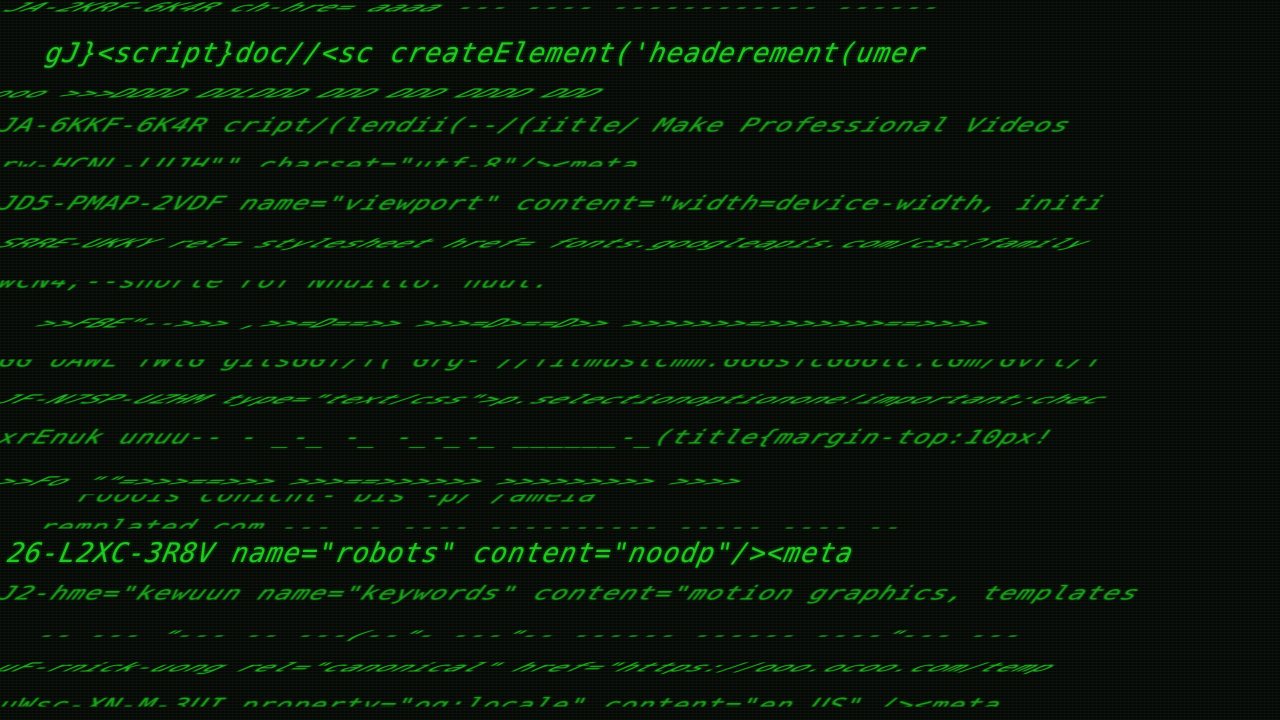  Describe the element at coordinates (322, 165) in the screenshot. I see `code-line-4: rw-HCNL-LUJH"" charset="utf-8"/><meta` at that location.